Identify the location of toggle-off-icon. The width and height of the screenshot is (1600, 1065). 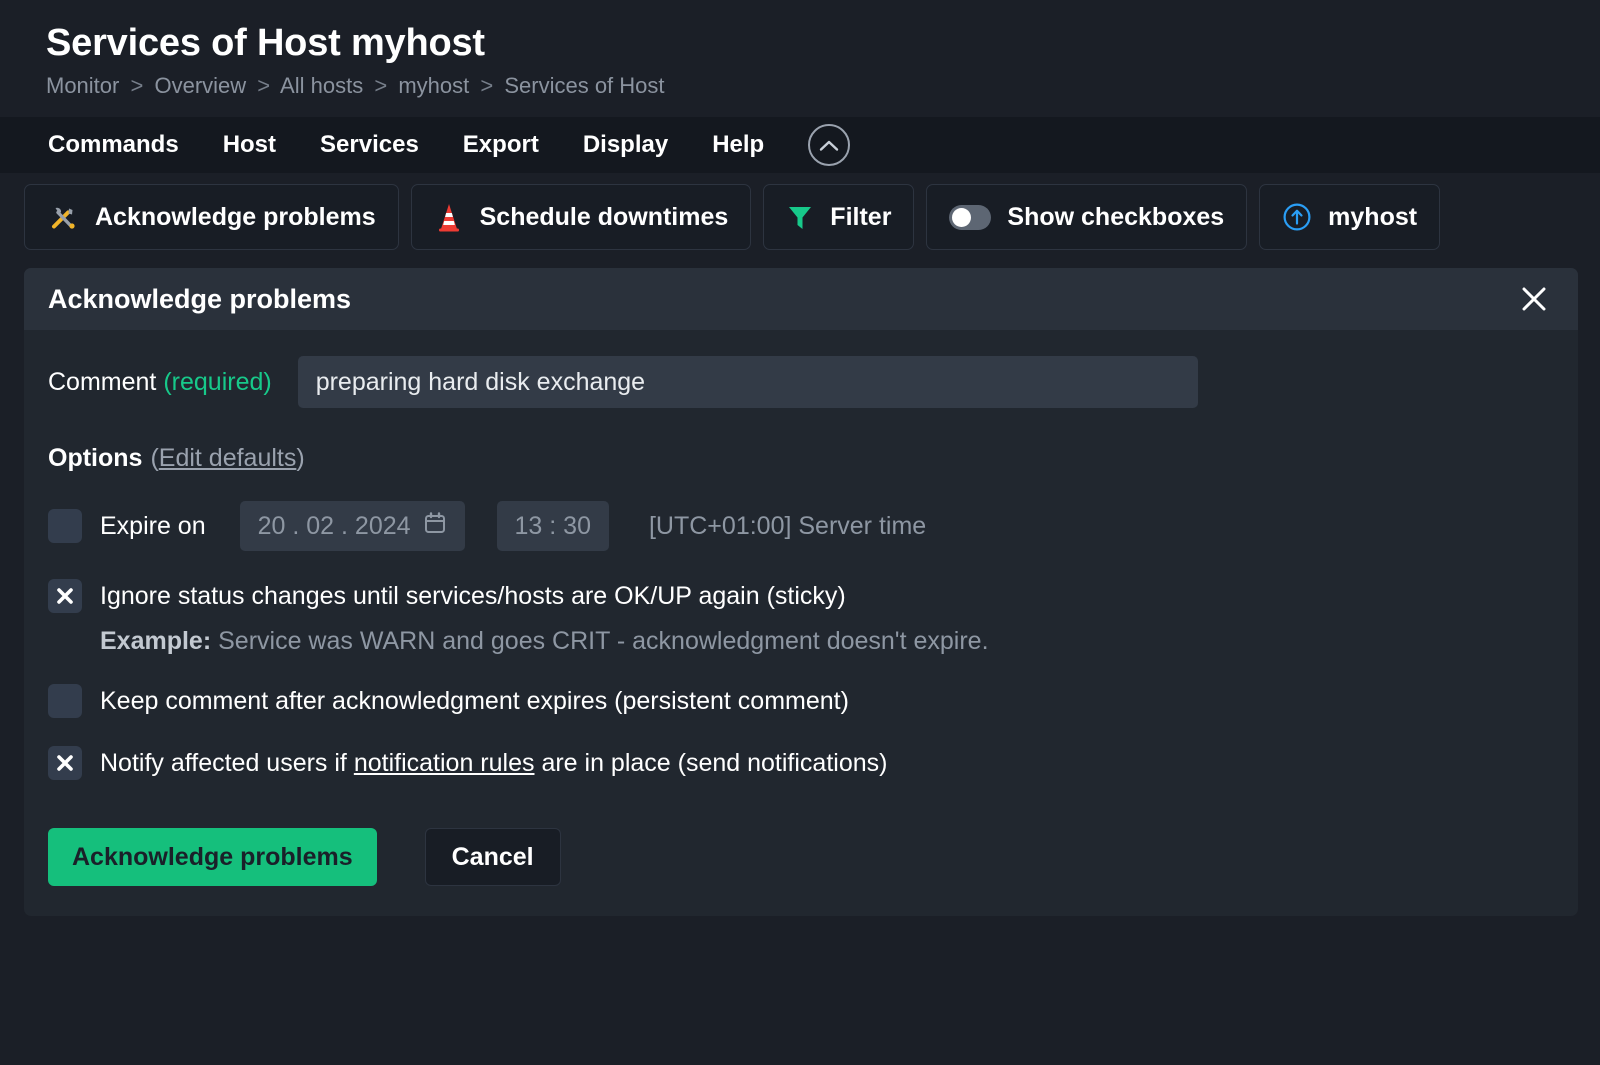
(970, 217).